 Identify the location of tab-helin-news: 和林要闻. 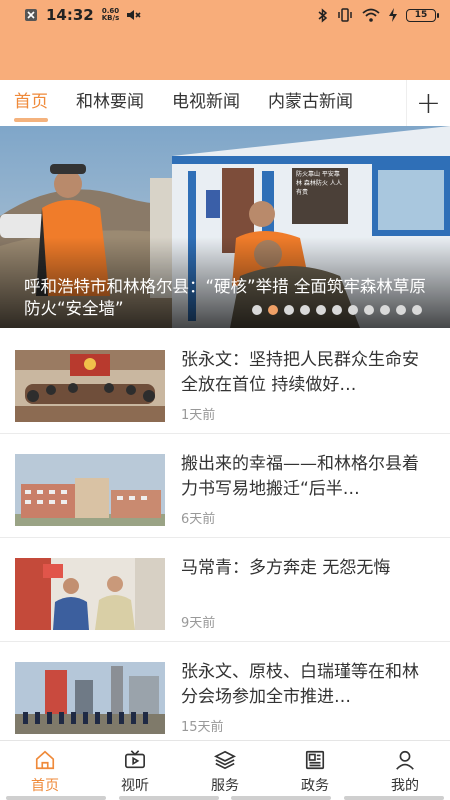
(110, 103).